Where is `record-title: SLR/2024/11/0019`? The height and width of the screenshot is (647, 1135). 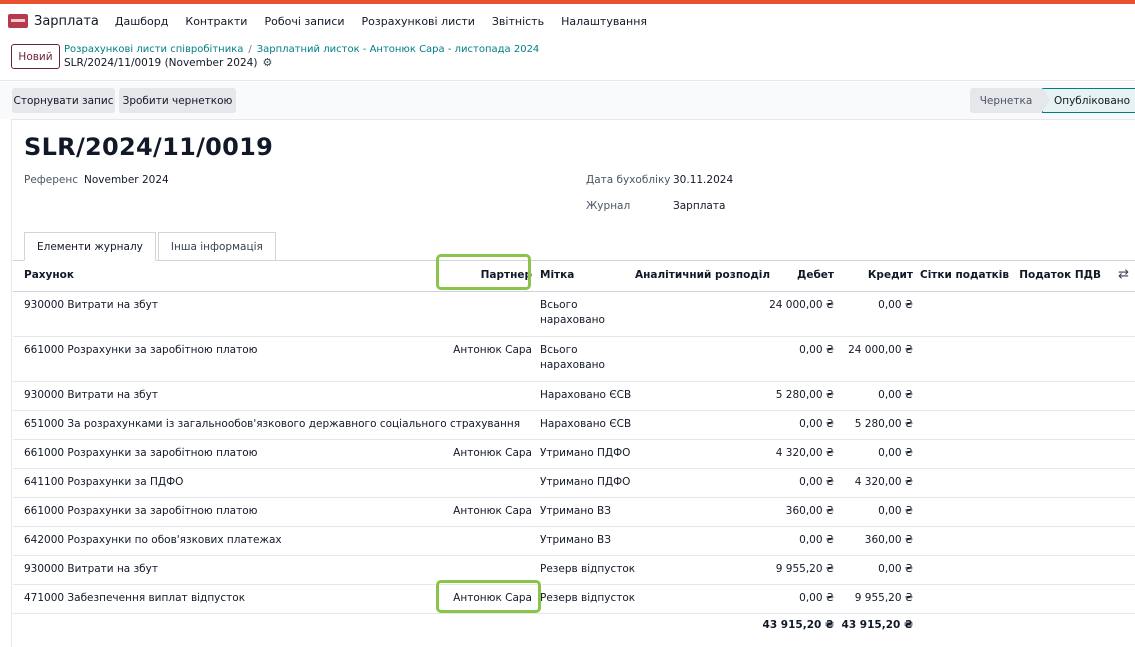 record-title: SLR/2024/11/0019 is located at coordinates (149, 147).